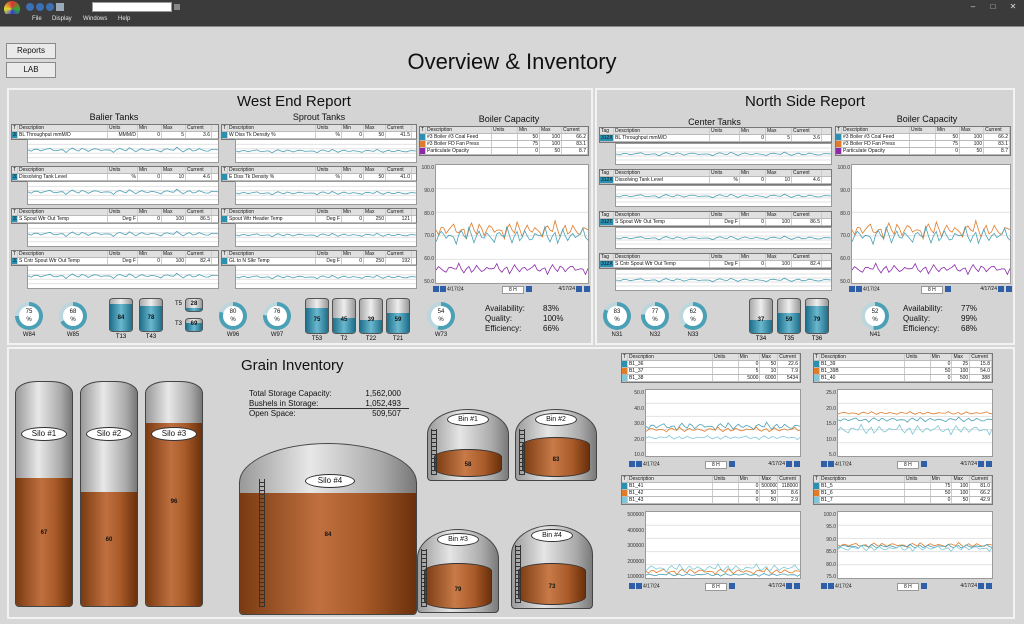 Image resolution: width=1024 pixels, height=624 pixels. Describe the element at coordinates (711, 500) in the screenshot. I see `table-row: B1_43 0 50 2.9` at that location.